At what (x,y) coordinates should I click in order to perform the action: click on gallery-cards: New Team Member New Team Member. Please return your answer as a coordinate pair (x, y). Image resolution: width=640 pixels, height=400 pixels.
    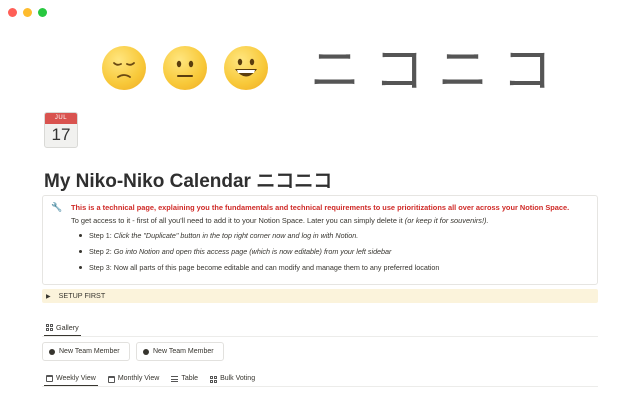
    Looking at the image, I should click on (133, 351).